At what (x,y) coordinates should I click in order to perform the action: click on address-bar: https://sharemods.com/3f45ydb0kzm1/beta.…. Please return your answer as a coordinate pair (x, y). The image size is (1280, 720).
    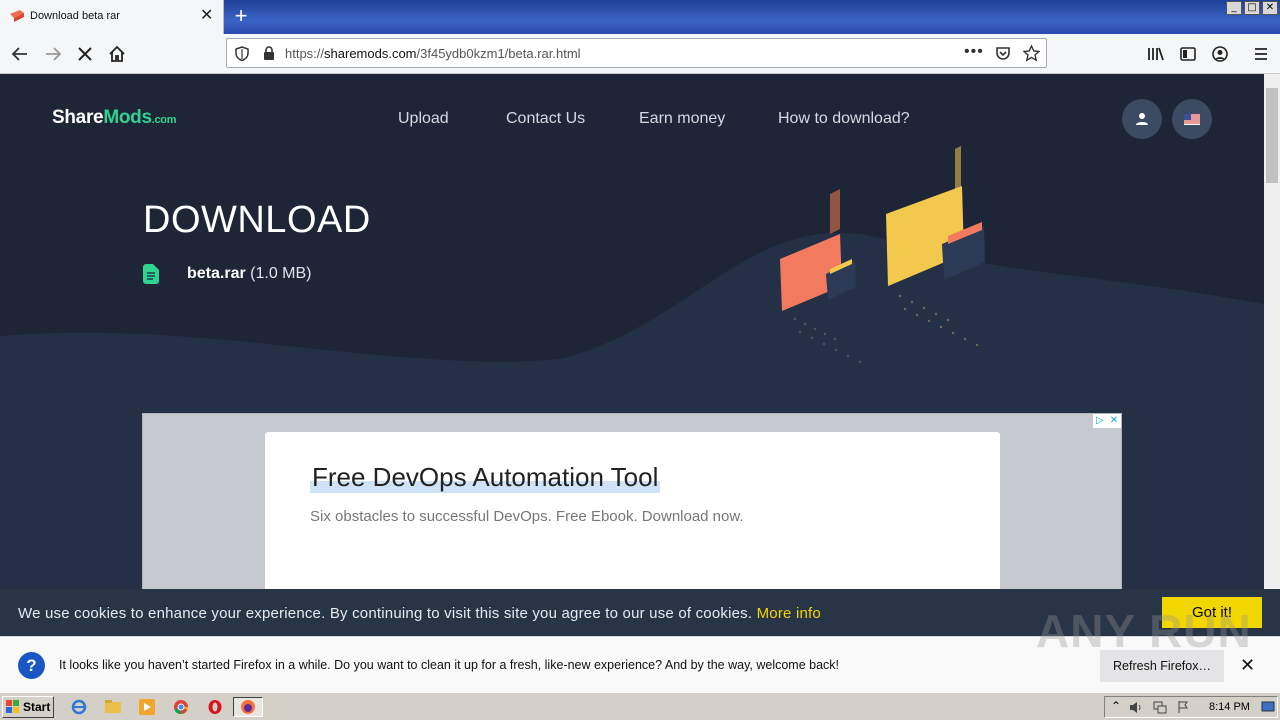
    Looking at the image, I should click on (636, 53).